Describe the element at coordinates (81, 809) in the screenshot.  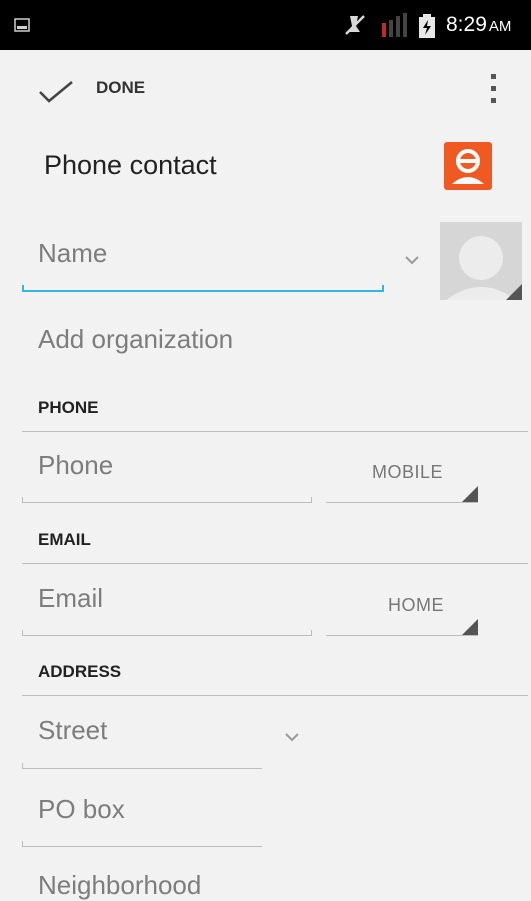
I see `po-box-field: PO box` at that location.